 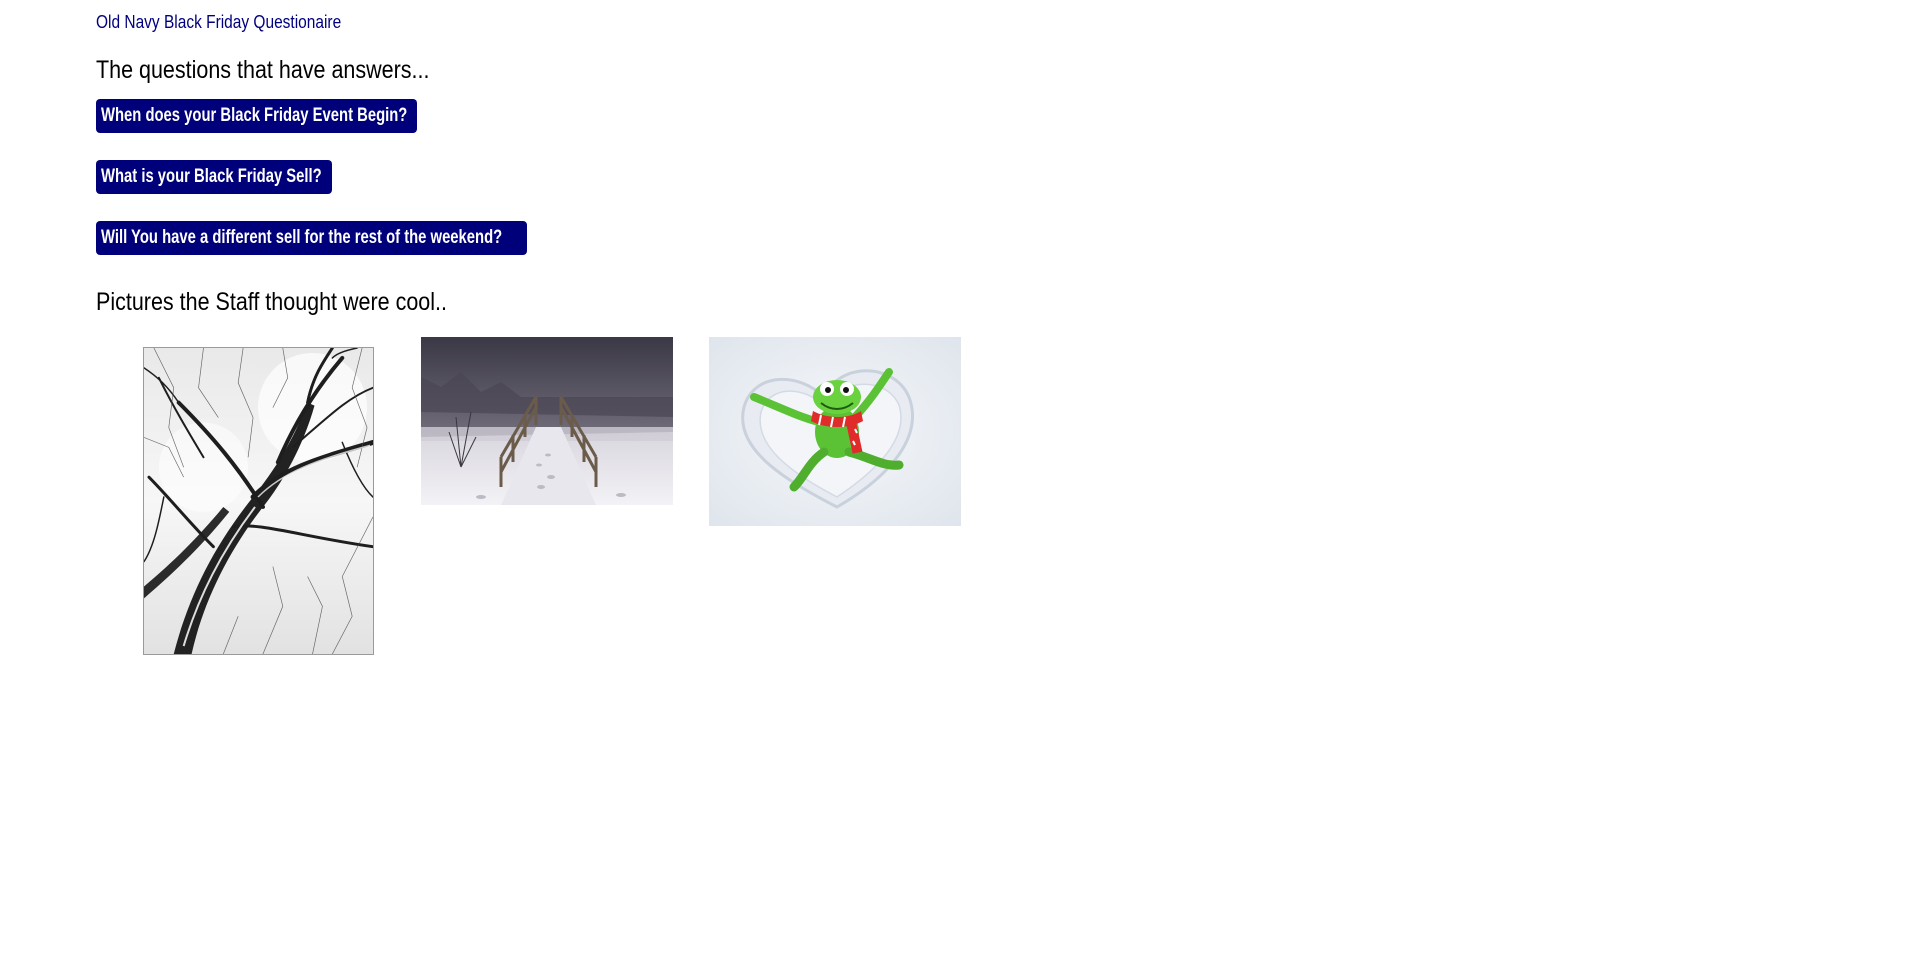 I want to click on question-button-sell: What is your Black Friday Sell?, so click(x=214, y=177).